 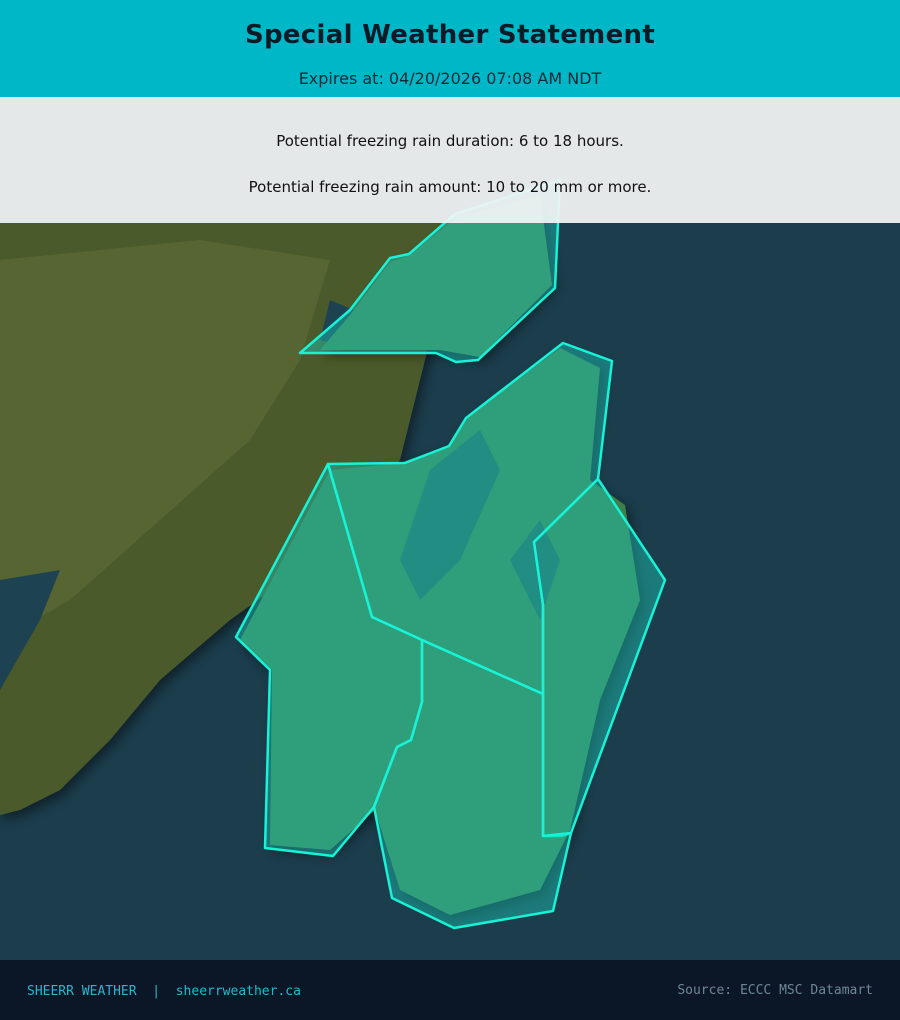 I want to click on data-source: Source: ECCC MSC Datamart, so click(x=775, y=990).